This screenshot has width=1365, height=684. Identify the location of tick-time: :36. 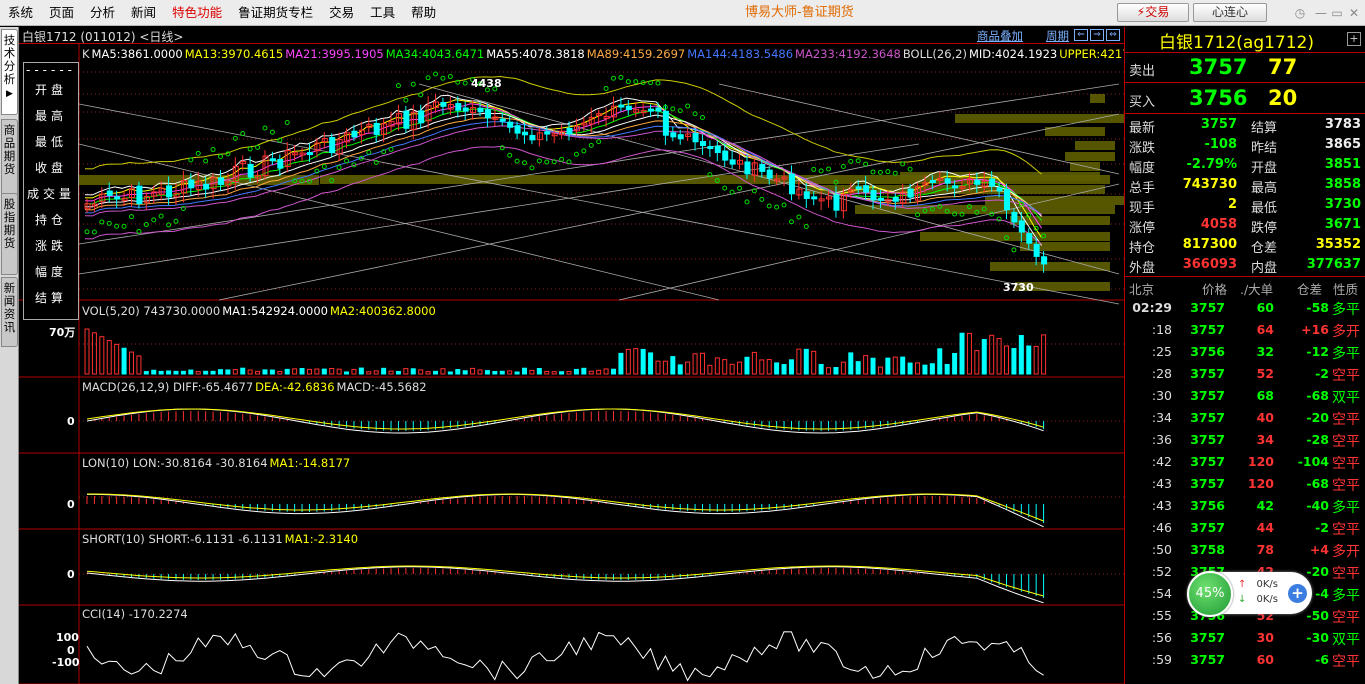
(1161, 439).